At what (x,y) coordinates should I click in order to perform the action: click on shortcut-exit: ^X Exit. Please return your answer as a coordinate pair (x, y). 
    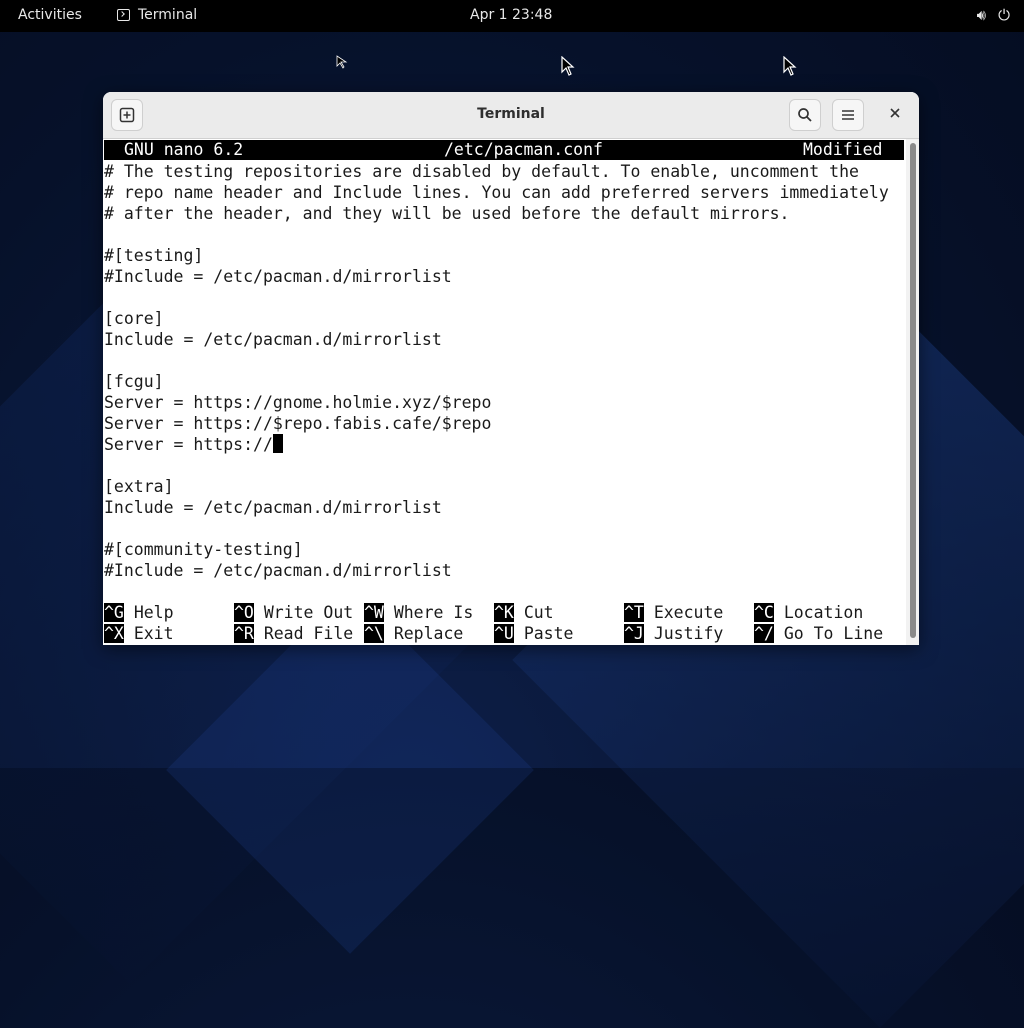
    Looking at the image, I should click on (139, 633).